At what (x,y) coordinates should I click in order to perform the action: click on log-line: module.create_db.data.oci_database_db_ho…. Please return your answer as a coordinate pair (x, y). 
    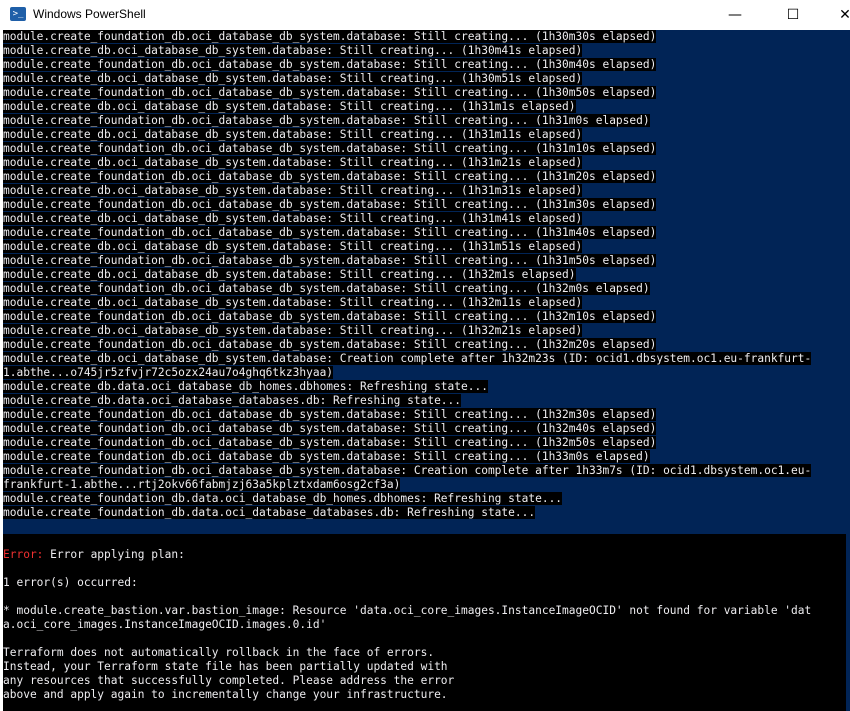
    Looking at the image, I should click on (426, 387).